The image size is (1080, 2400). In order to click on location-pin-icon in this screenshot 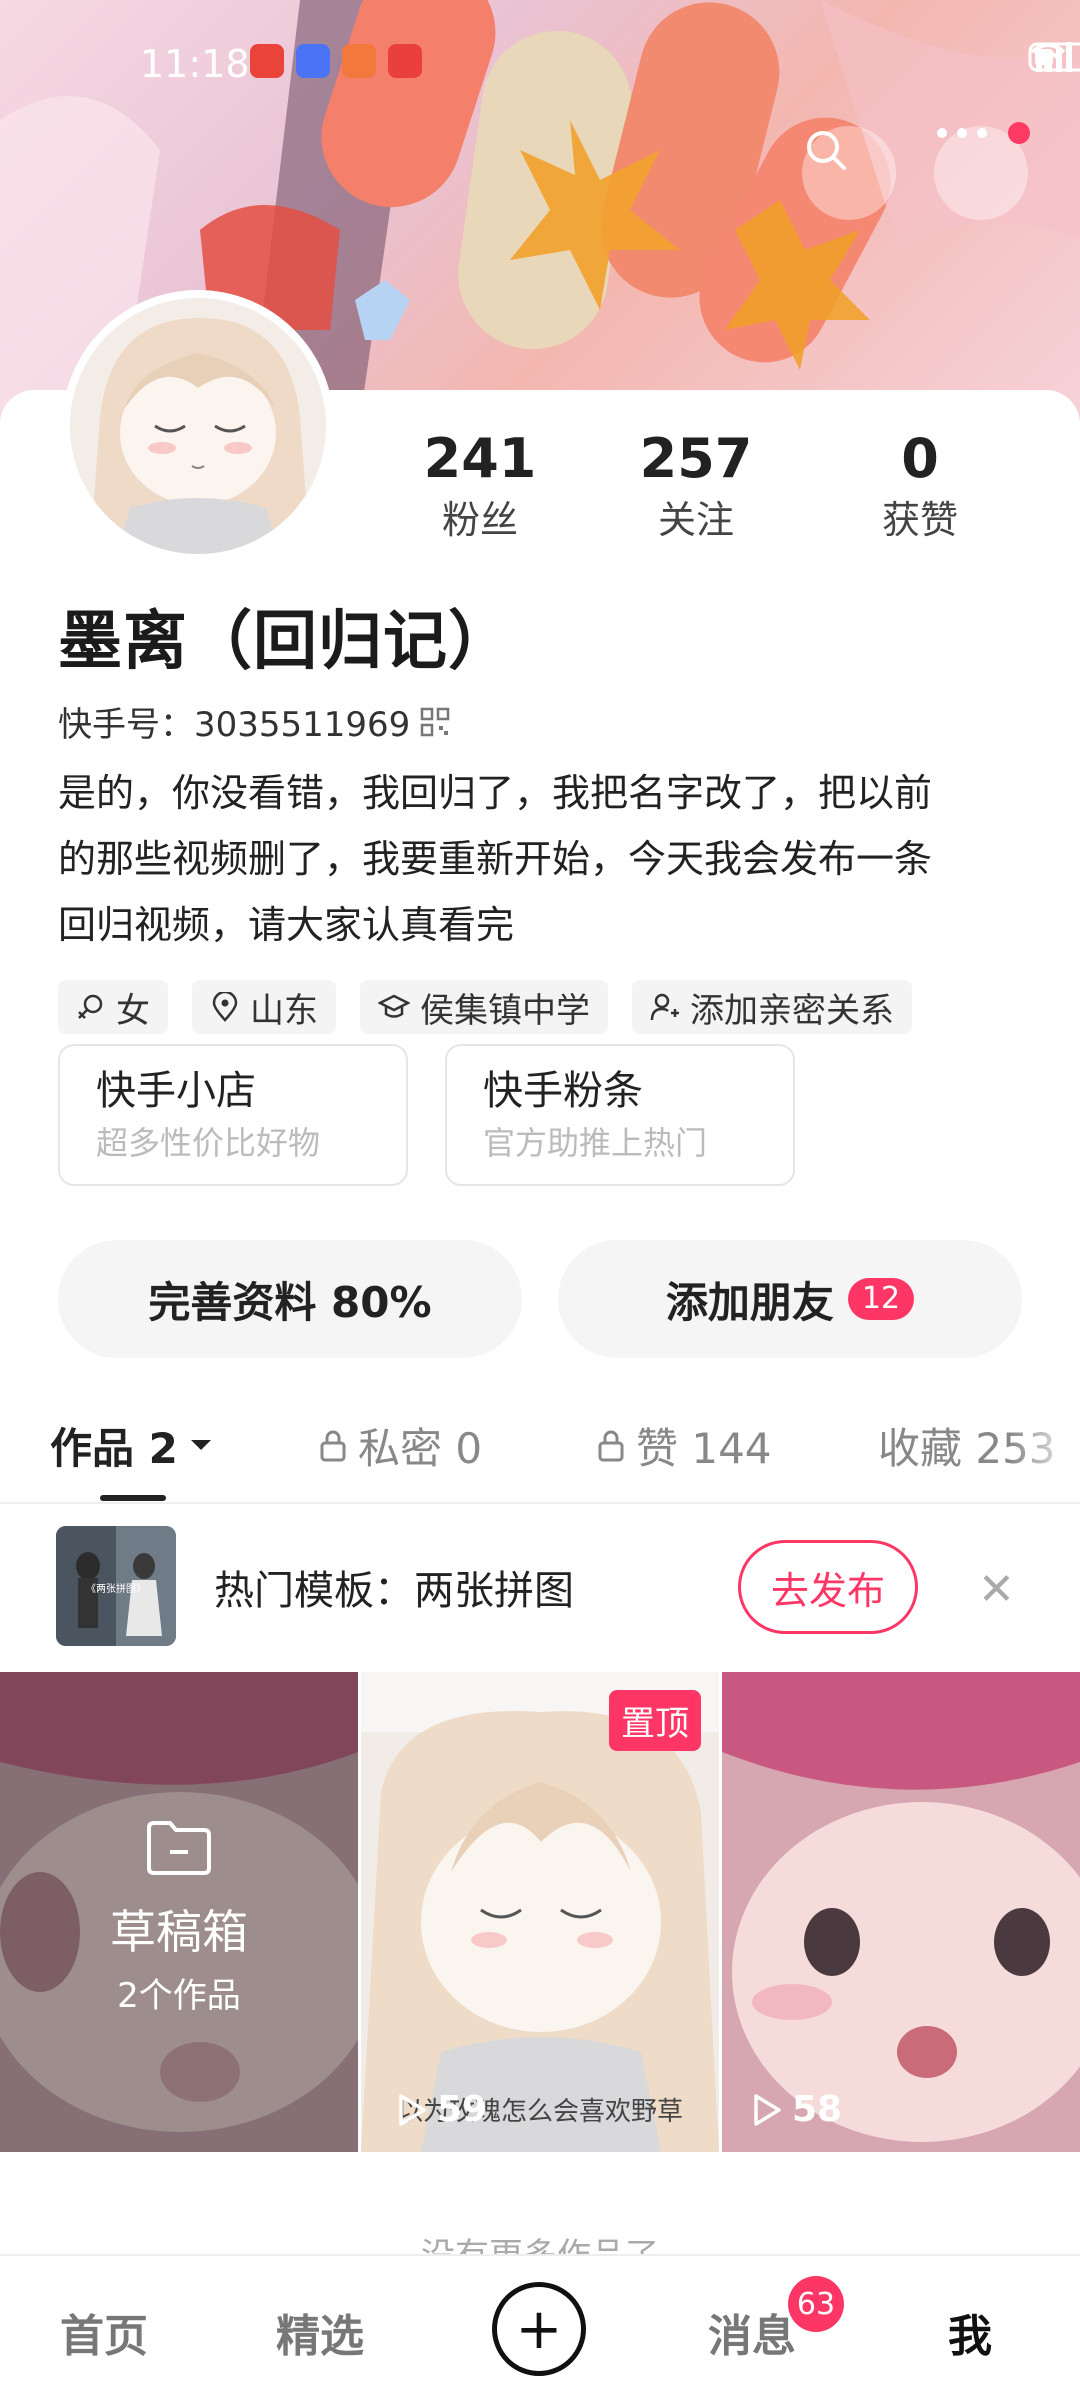, I will do `click(225, 1007)`.